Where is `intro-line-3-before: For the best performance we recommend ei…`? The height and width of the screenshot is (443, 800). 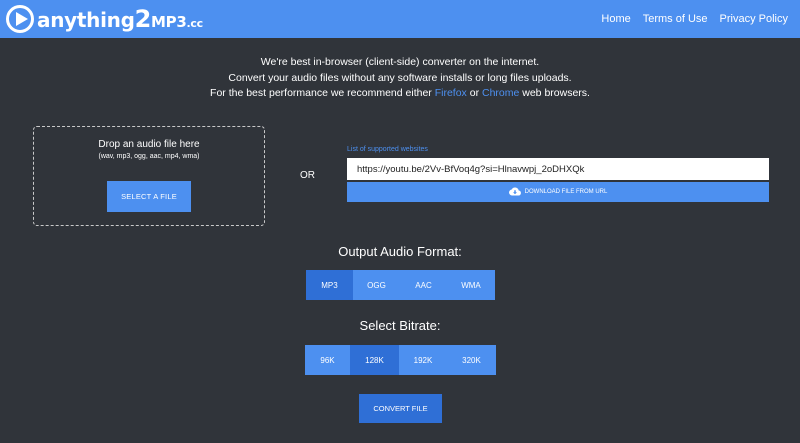
intro-line-3-before: For the best performance we recommend ei… is located at coordinates (322, 93).